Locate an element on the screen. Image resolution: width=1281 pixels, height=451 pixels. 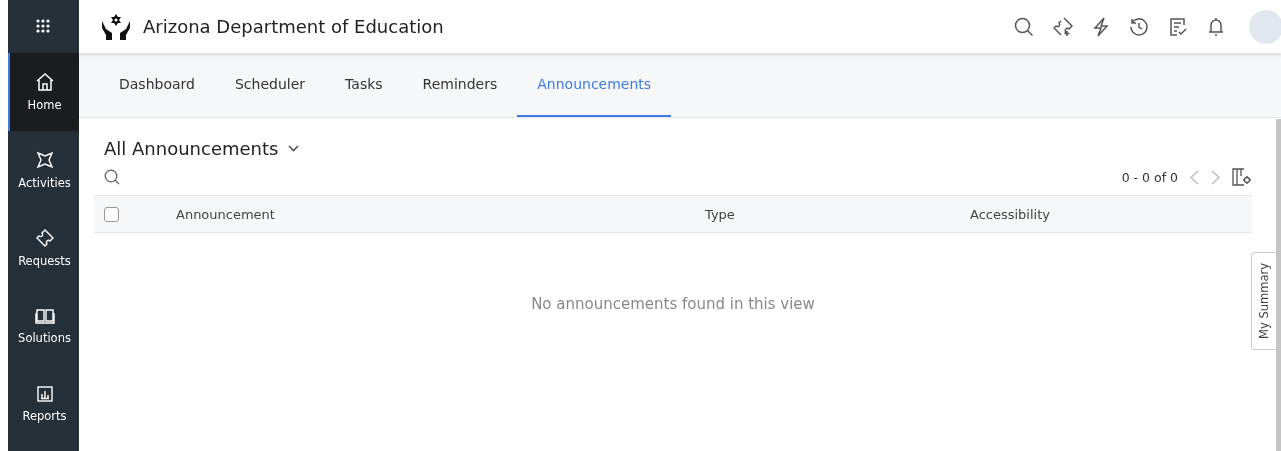
app-title: Arizona Department of Education is located at coordinates (294, 26).